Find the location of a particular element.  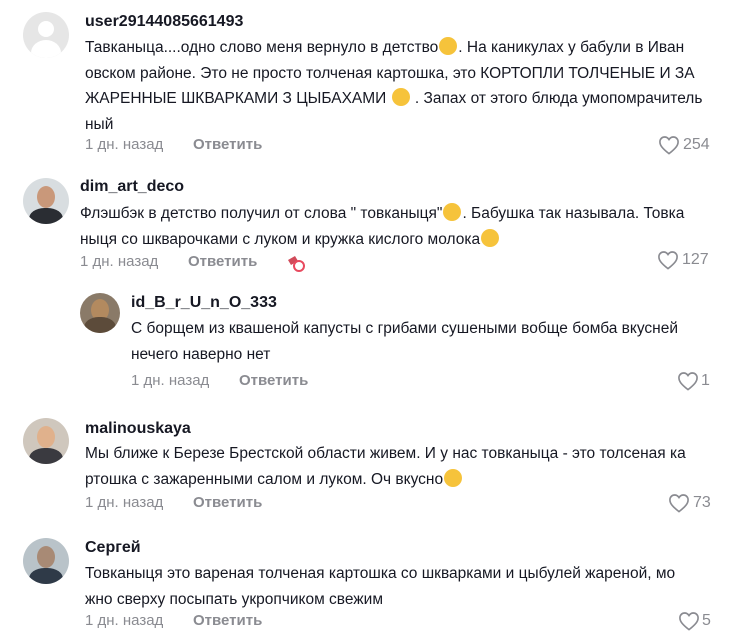

pleading-face-icon is located at coordinates (452, 212).